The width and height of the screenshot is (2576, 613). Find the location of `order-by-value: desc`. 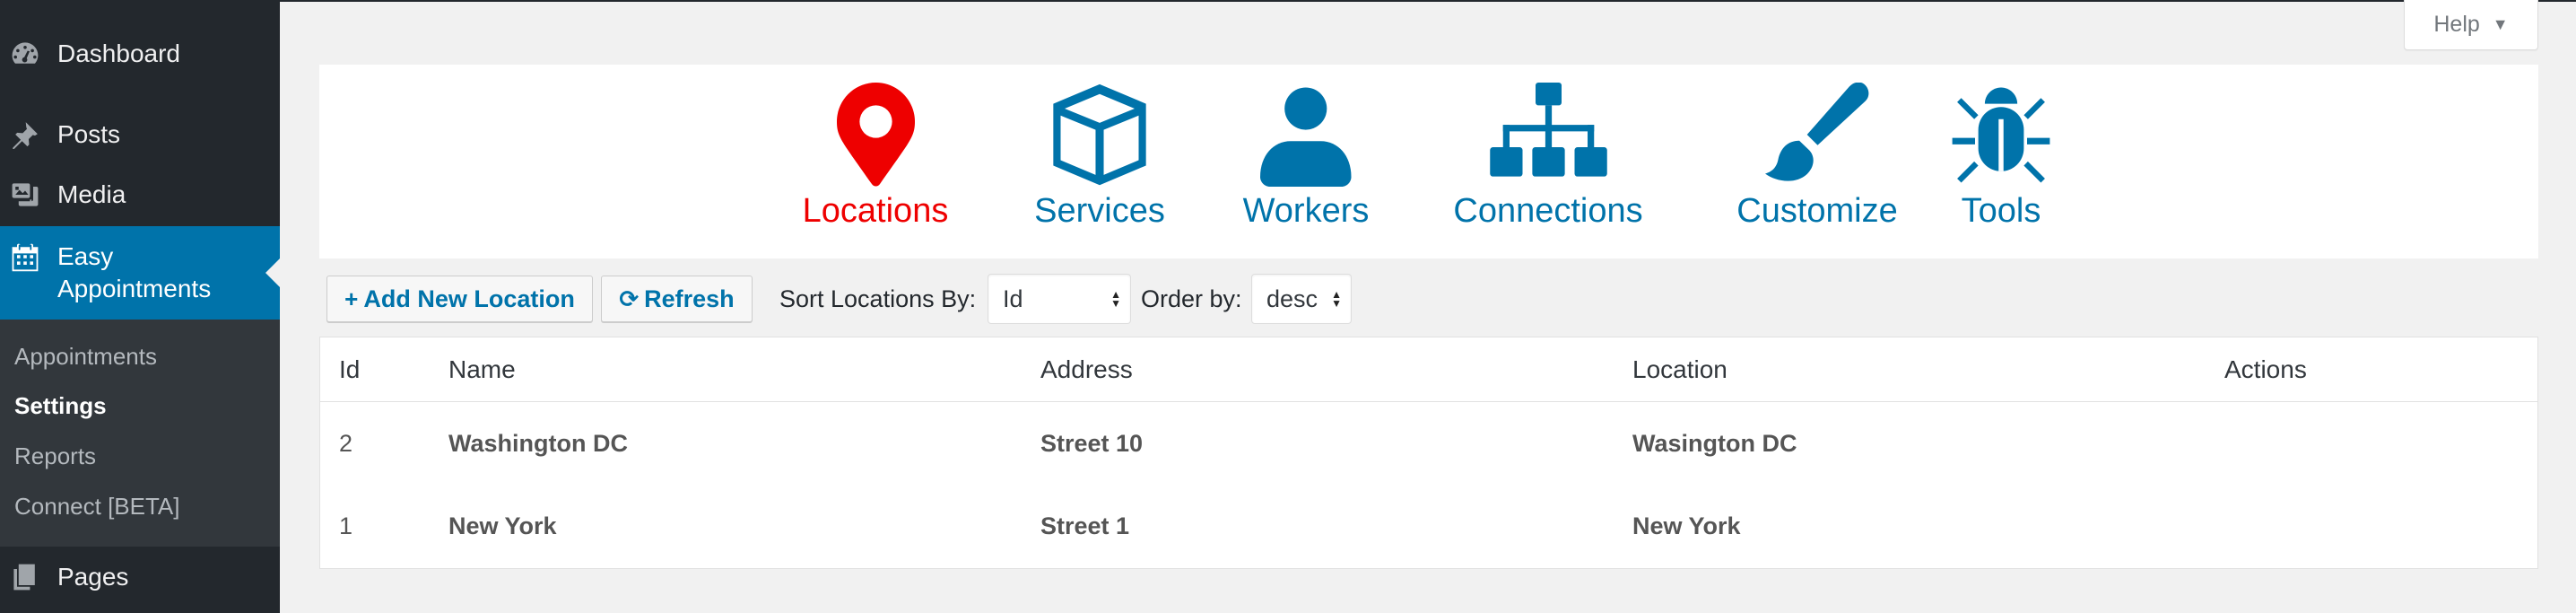

order-by-value: desc is located at coordinates (1292, 299).